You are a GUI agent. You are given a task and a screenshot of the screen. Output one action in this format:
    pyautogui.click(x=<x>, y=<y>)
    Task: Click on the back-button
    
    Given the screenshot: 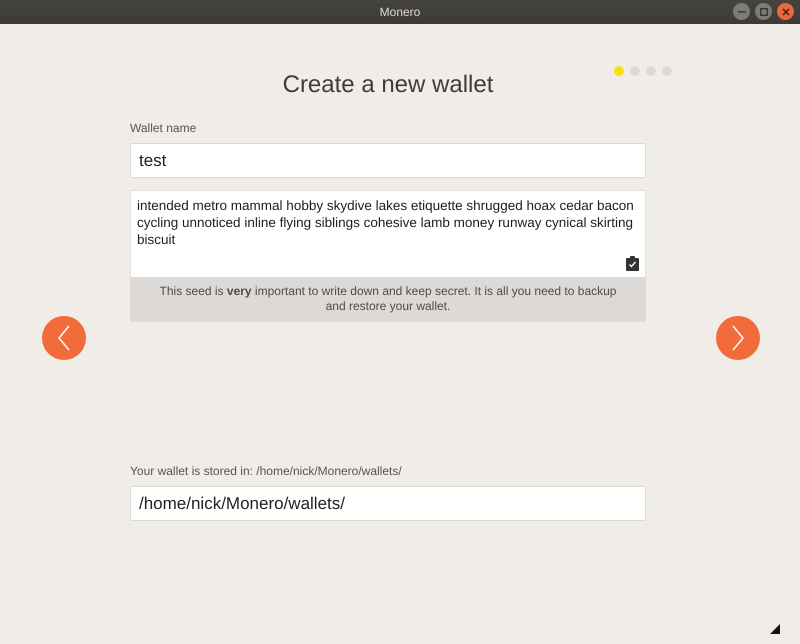 What is the action you would take?
    pyautogui.click(x=64, y=338)
    